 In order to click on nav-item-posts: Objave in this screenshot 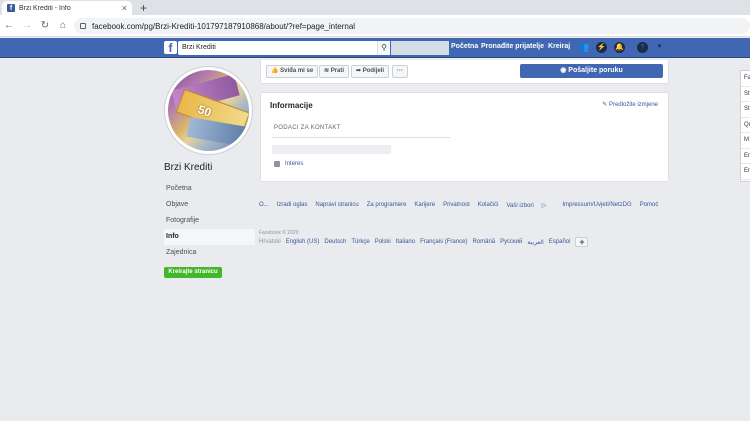, I will do `click(209, 205)`.